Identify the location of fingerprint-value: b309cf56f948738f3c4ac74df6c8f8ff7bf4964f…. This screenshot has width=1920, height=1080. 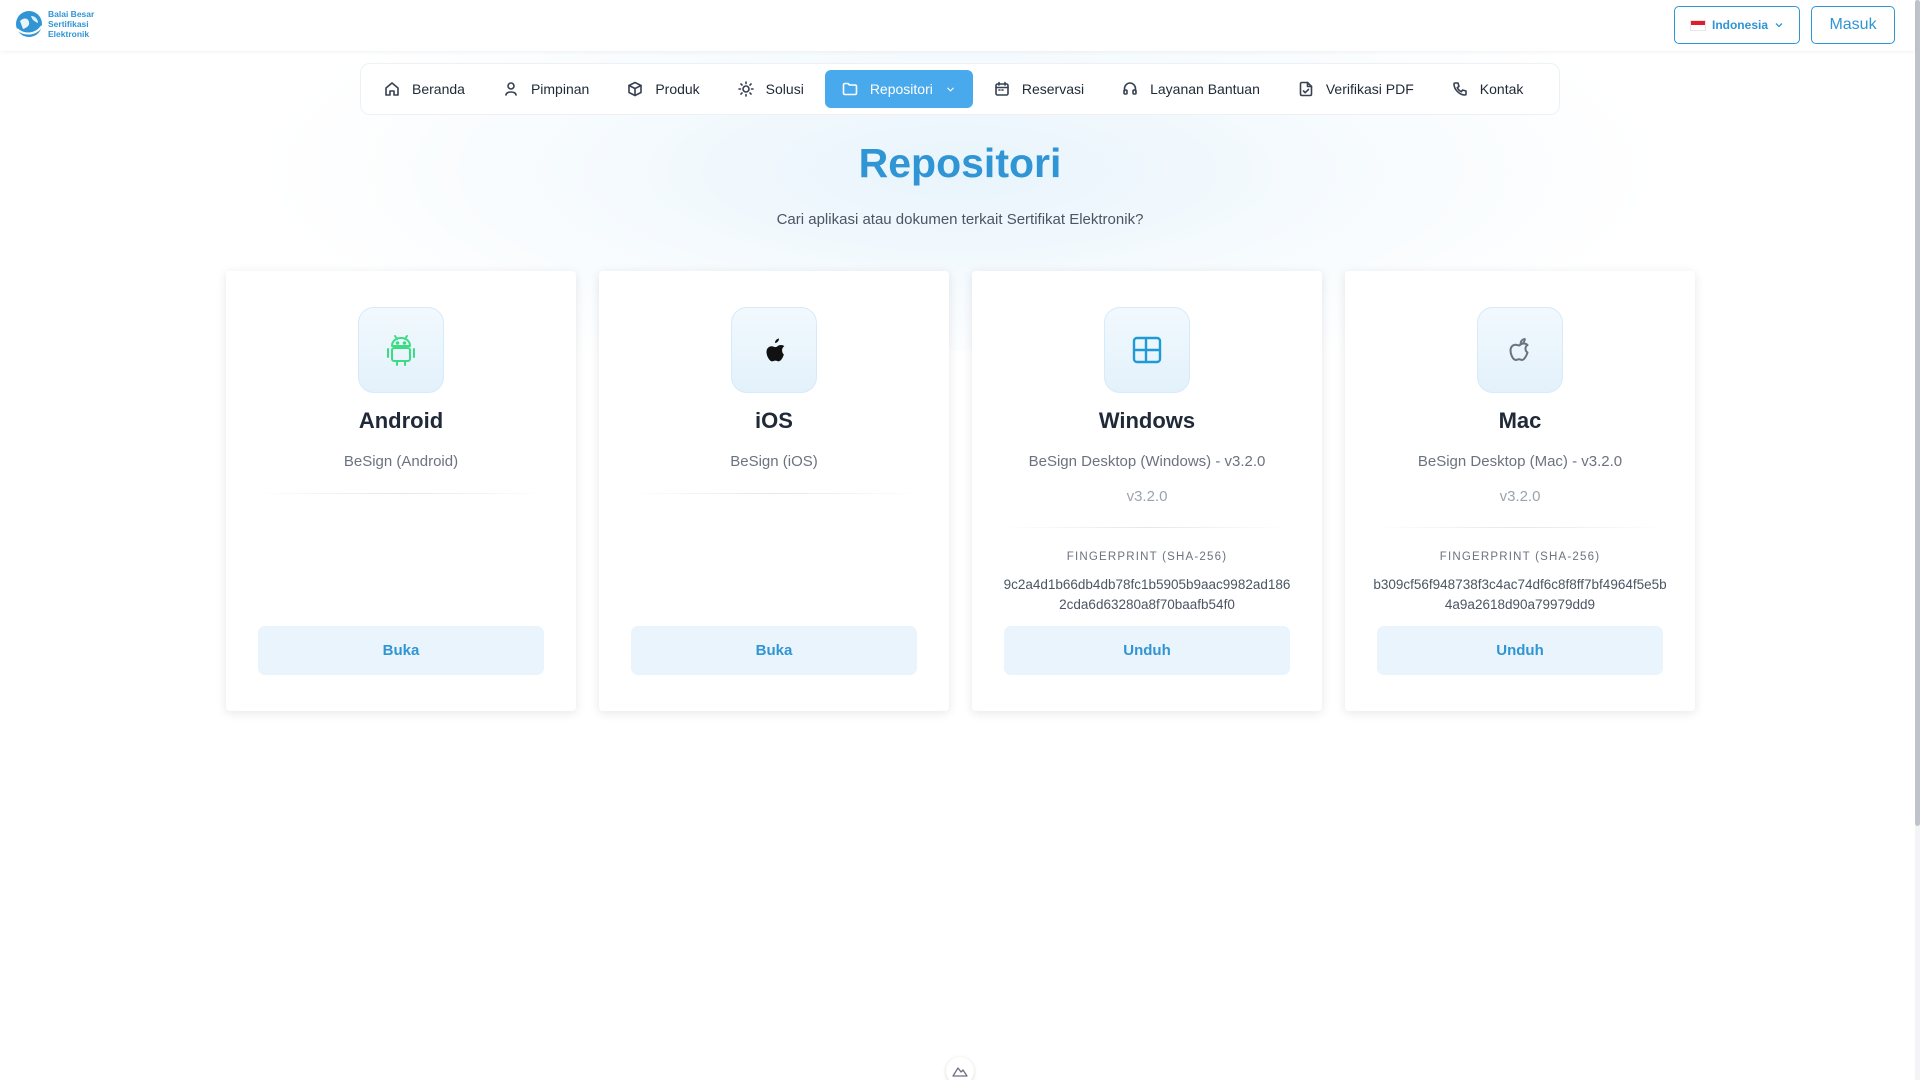
(1520, 594).